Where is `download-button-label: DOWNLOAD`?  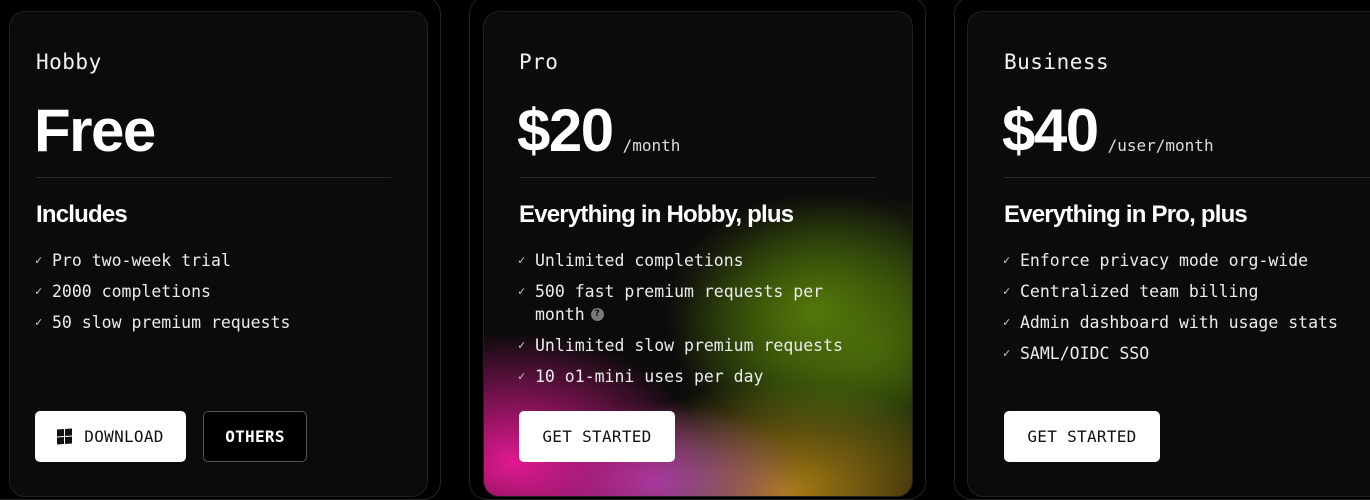 download-button-label: DOWNLOAD is located at coordinates (124, 436).